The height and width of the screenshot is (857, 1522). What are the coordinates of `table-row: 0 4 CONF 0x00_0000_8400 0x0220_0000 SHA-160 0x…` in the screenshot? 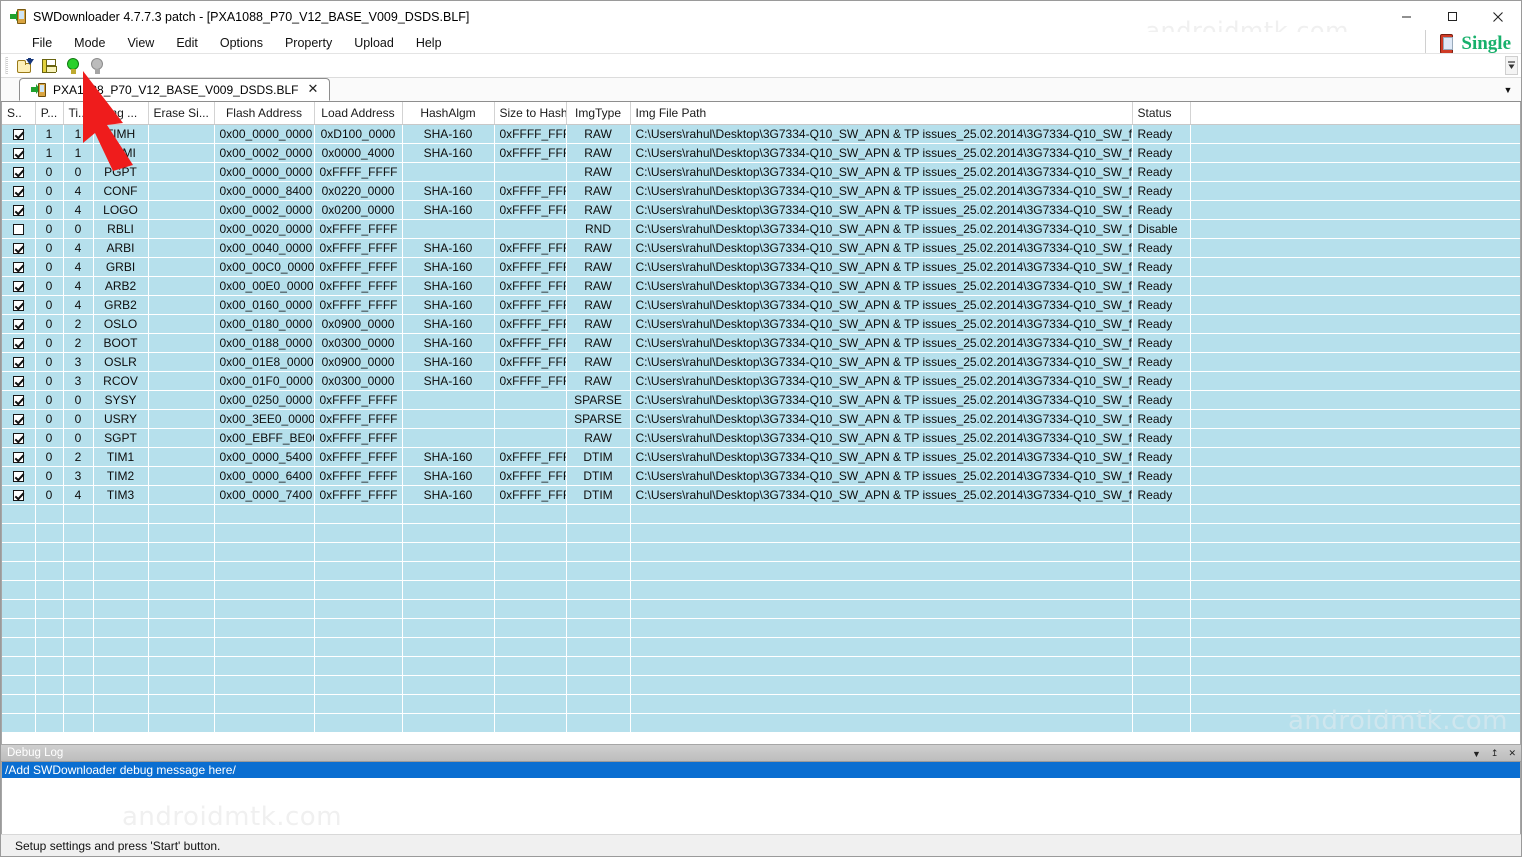 It's located at (761, 191).